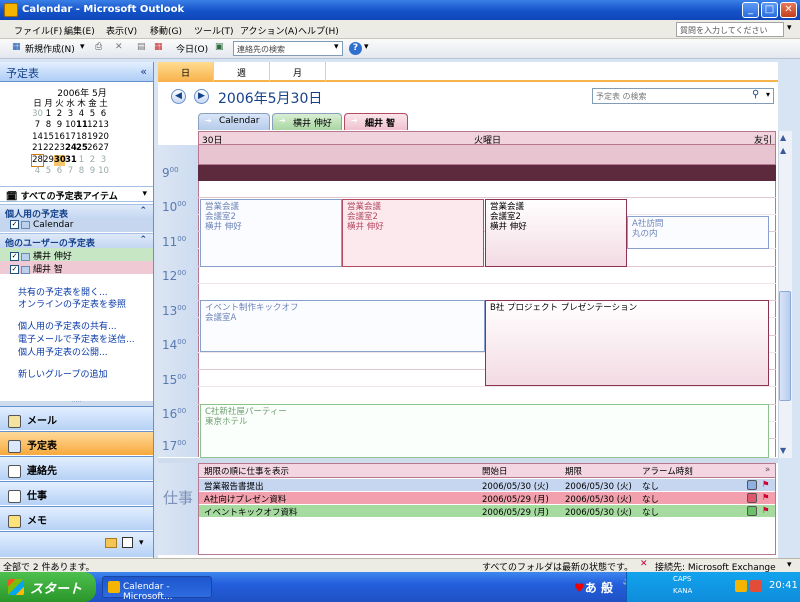 The height and width of the screenshot is (602, 800). Describe the element at coordinates (48, 138) in the screenshot. I see `minical-day: 15` at that location.